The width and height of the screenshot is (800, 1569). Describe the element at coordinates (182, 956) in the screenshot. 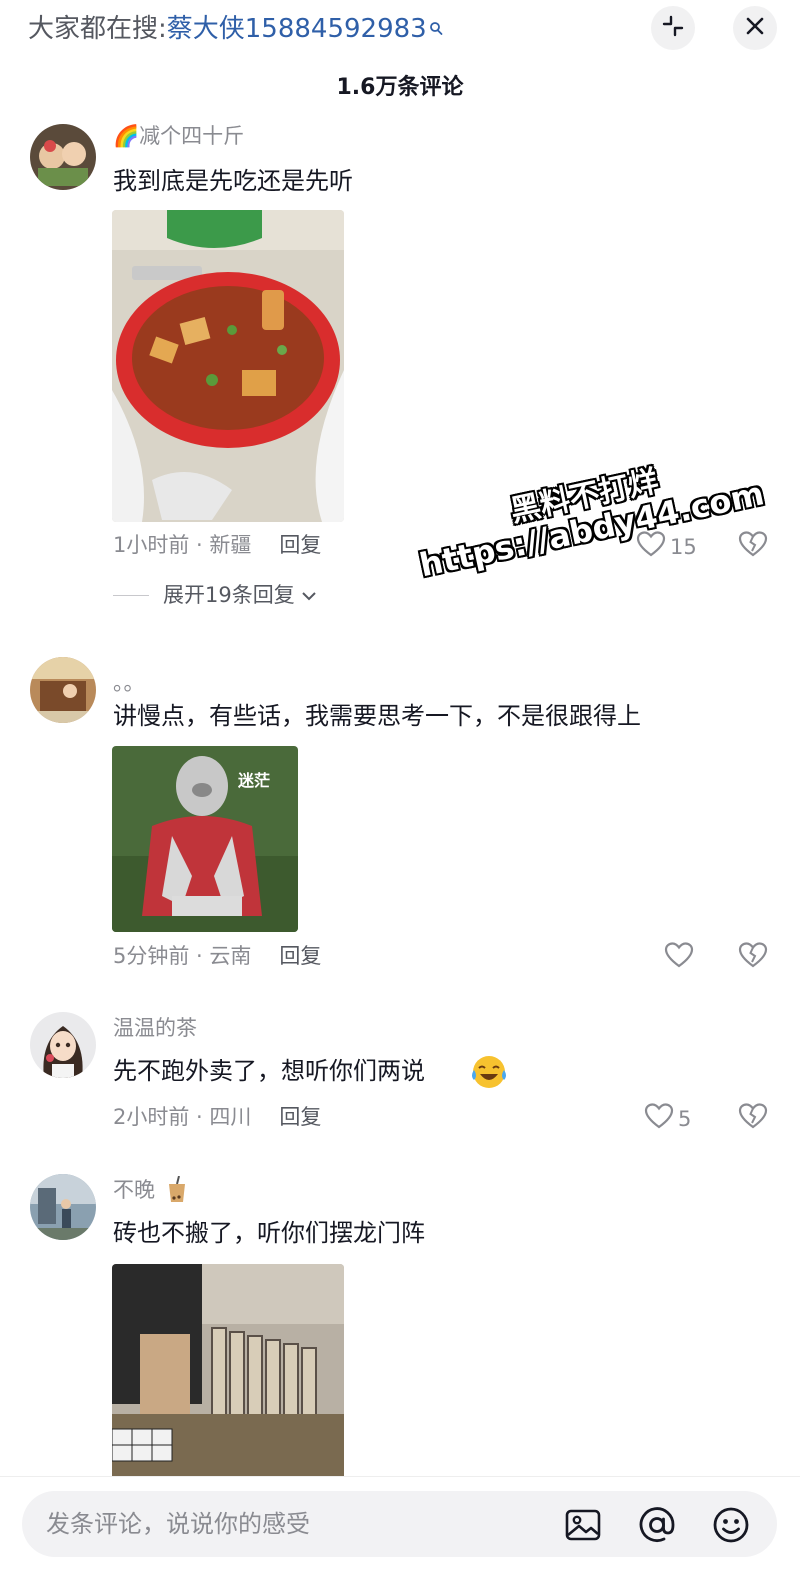

I see `comment-time-location: 5分钟前 · 云南` at that location.